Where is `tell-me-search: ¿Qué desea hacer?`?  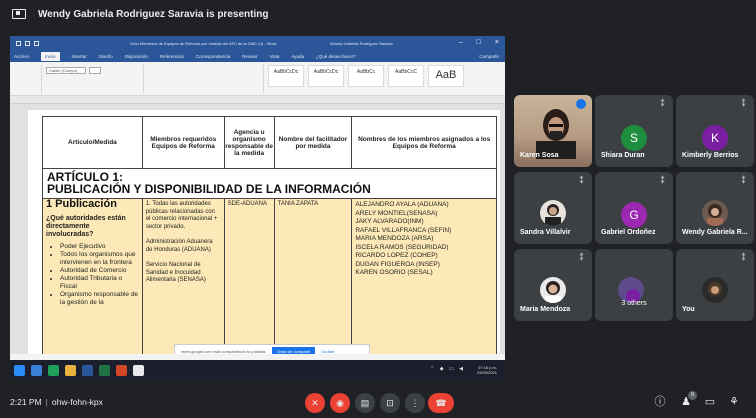
tell-me-search: ¿Qué desea hacer? is located at coordinates (336, 56).